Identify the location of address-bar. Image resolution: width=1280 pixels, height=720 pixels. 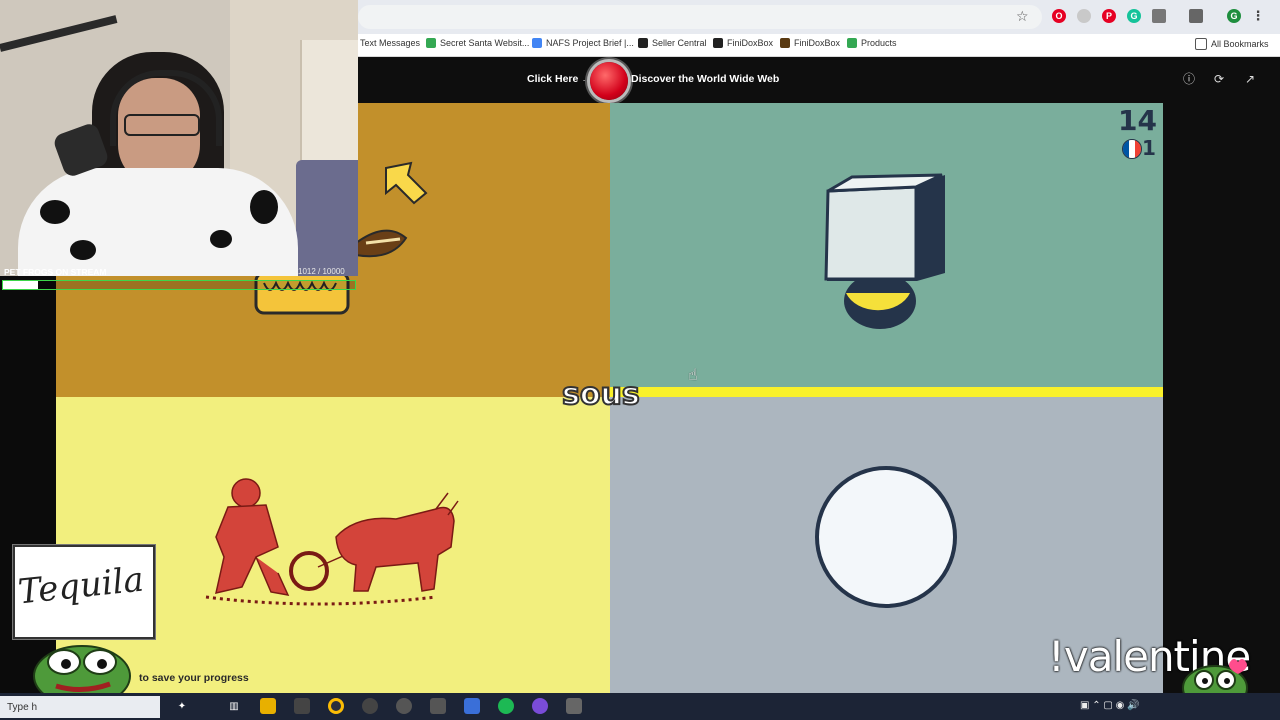
(700, 17).